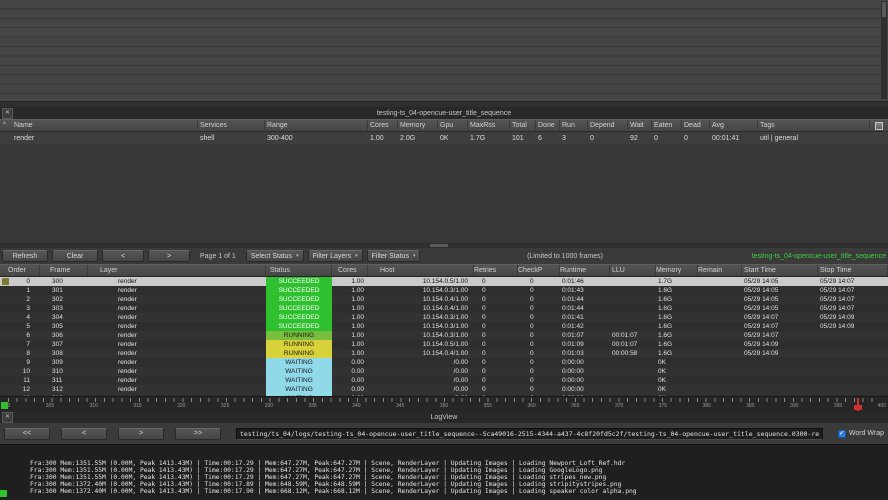 The width and height of the screenshot is (888, 500). Describe the element at coordinates (879, 125) in the screenshot. I see `column-config-cell` at that location.